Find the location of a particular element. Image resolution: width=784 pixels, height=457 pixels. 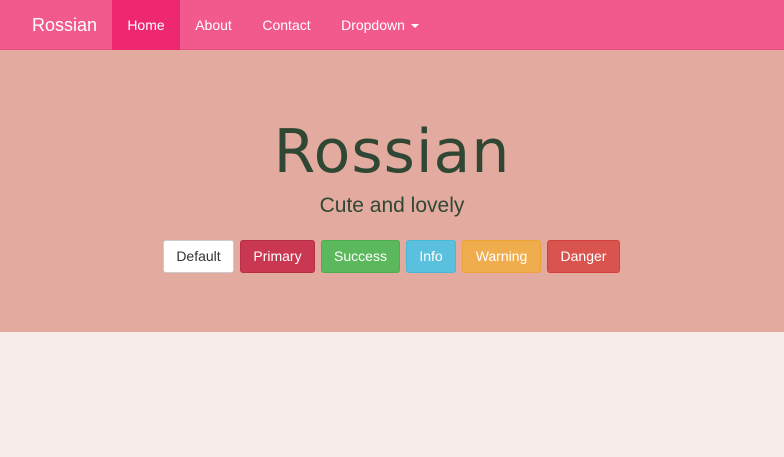

hero-title: Rossian is located at coordinates (392, 152).